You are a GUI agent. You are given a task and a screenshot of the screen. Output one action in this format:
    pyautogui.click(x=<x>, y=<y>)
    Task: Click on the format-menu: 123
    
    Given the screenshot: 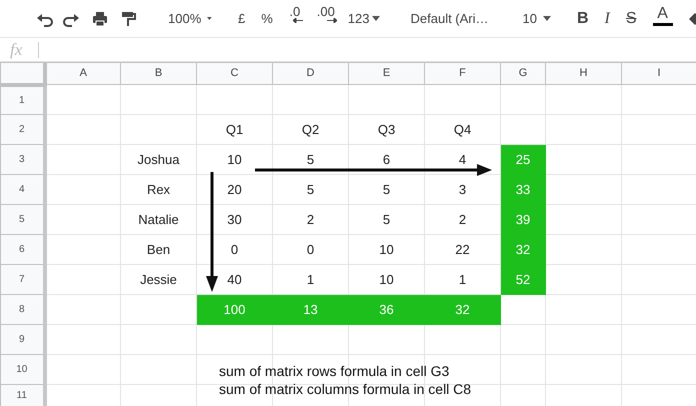 What is the action you would take?
    pyautogui.click(x=363, y=19)
    